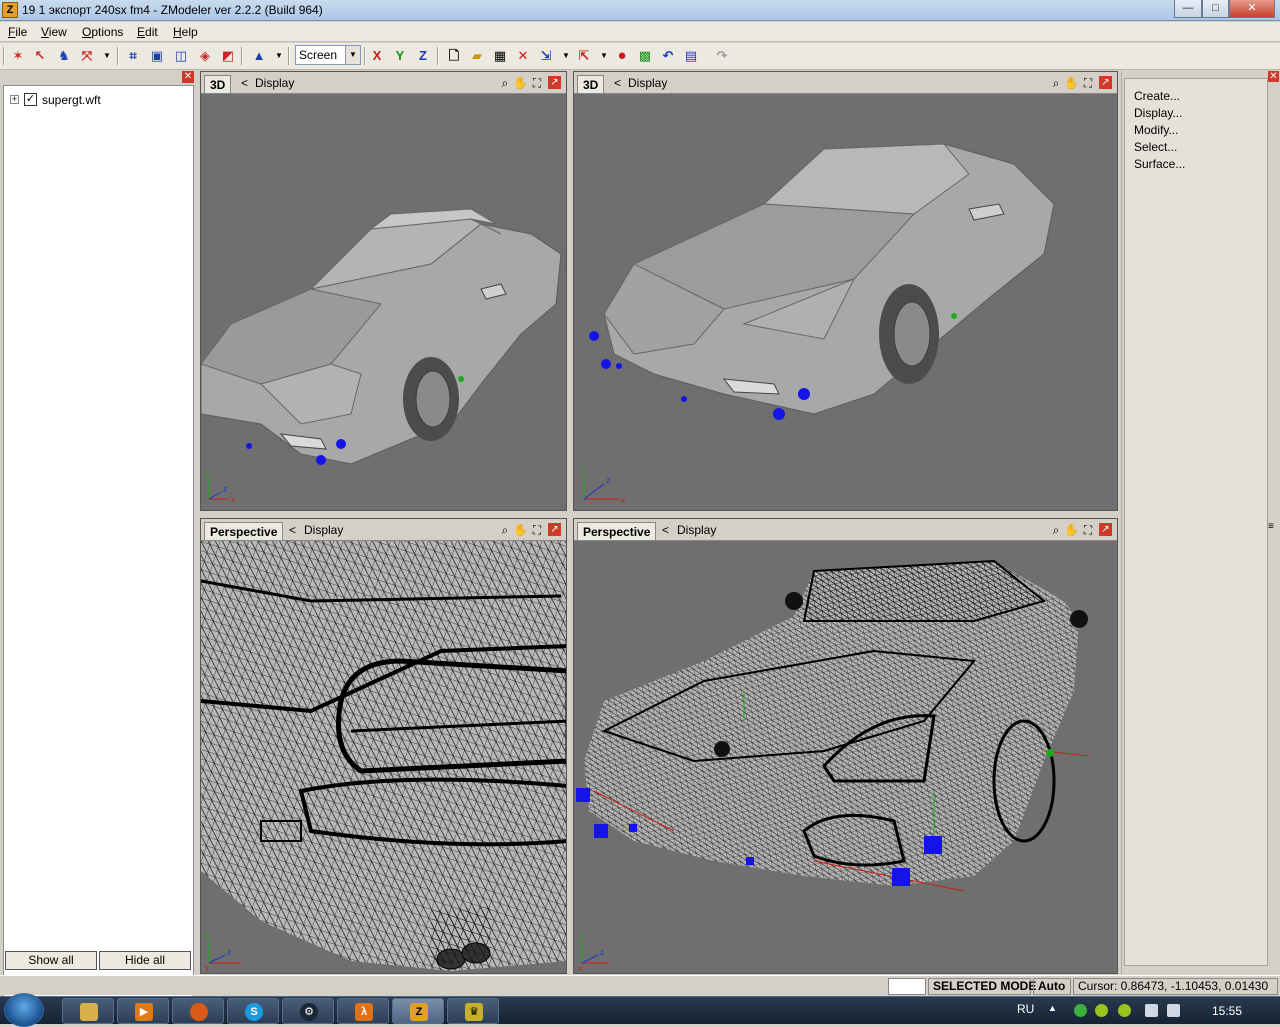 This screenshot has width=1280, height=1027. Describe the element at coordinates (1080, 1010) in the screenshot. I see `tray-utorrent-icon` at that location.